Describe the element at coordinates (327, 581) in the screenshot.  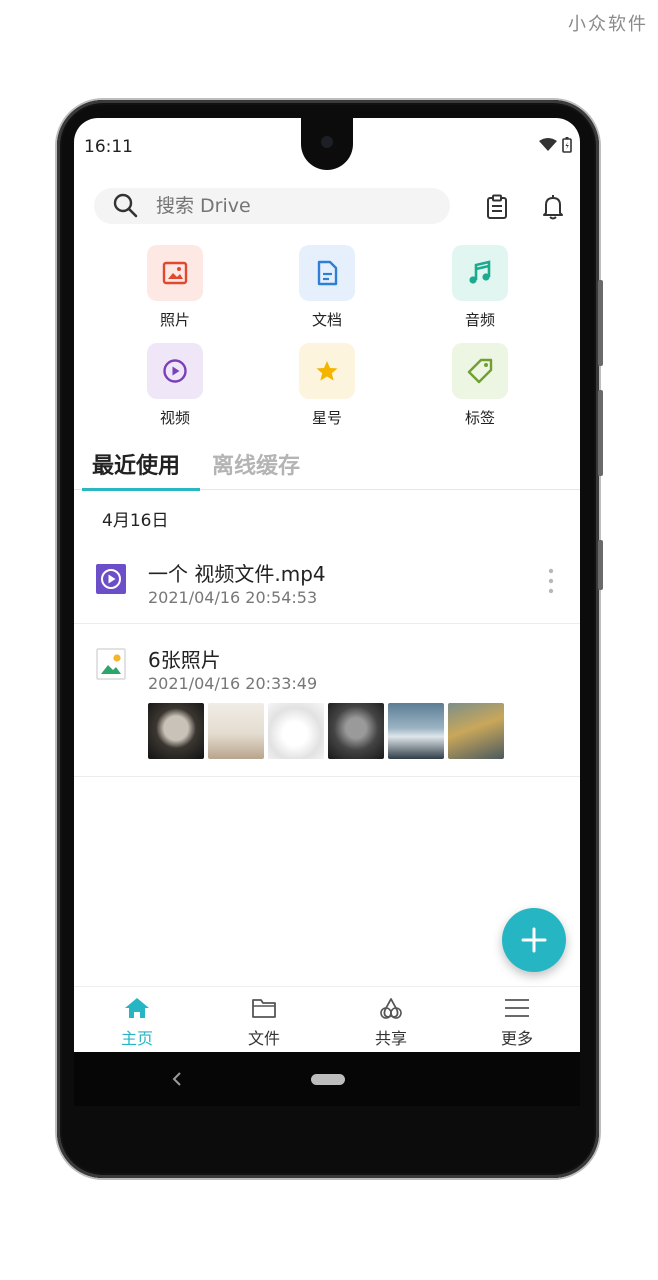
I see `recent-item-video: 一个 视频文件.mp4 2021/04/16 20:54:53` at that location.